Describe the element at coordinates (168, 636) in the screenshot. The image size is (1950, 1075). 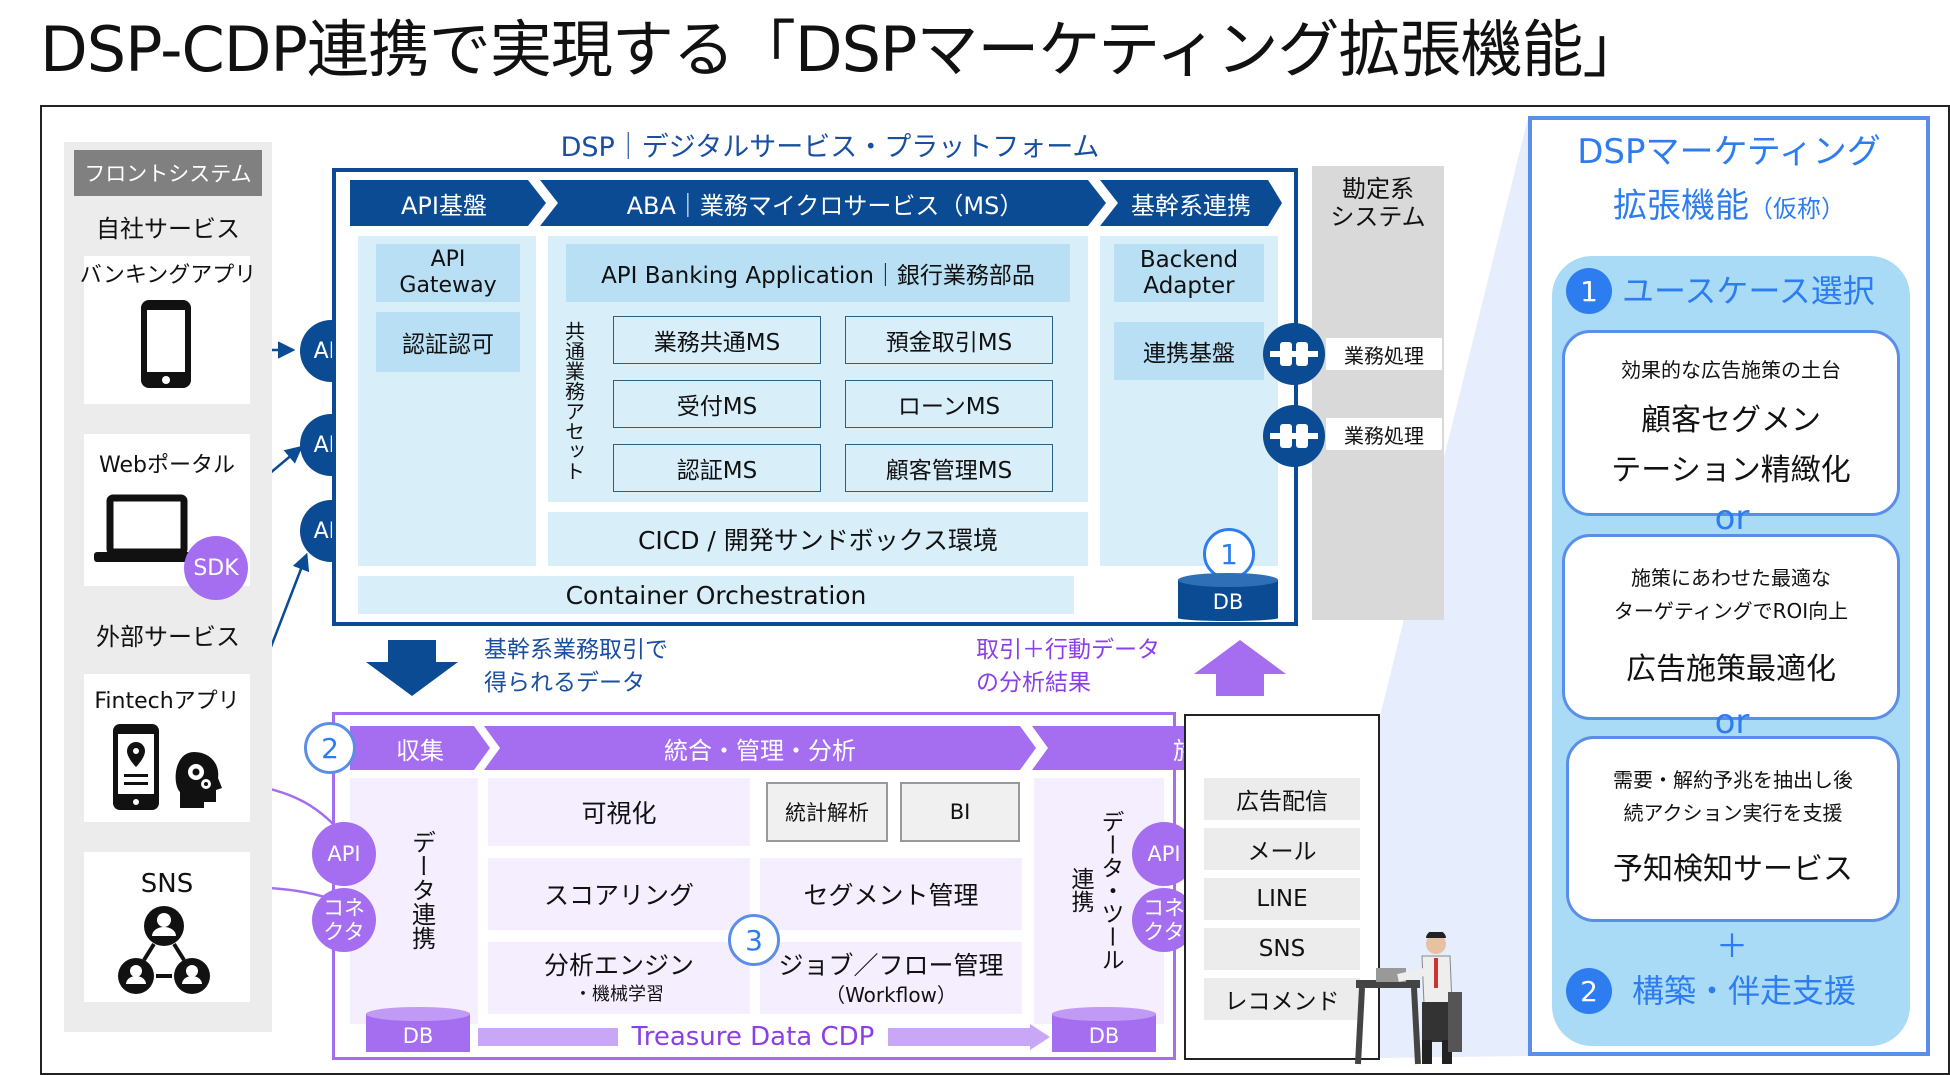
I see `external-services-heading: 外部サービス` at that location.